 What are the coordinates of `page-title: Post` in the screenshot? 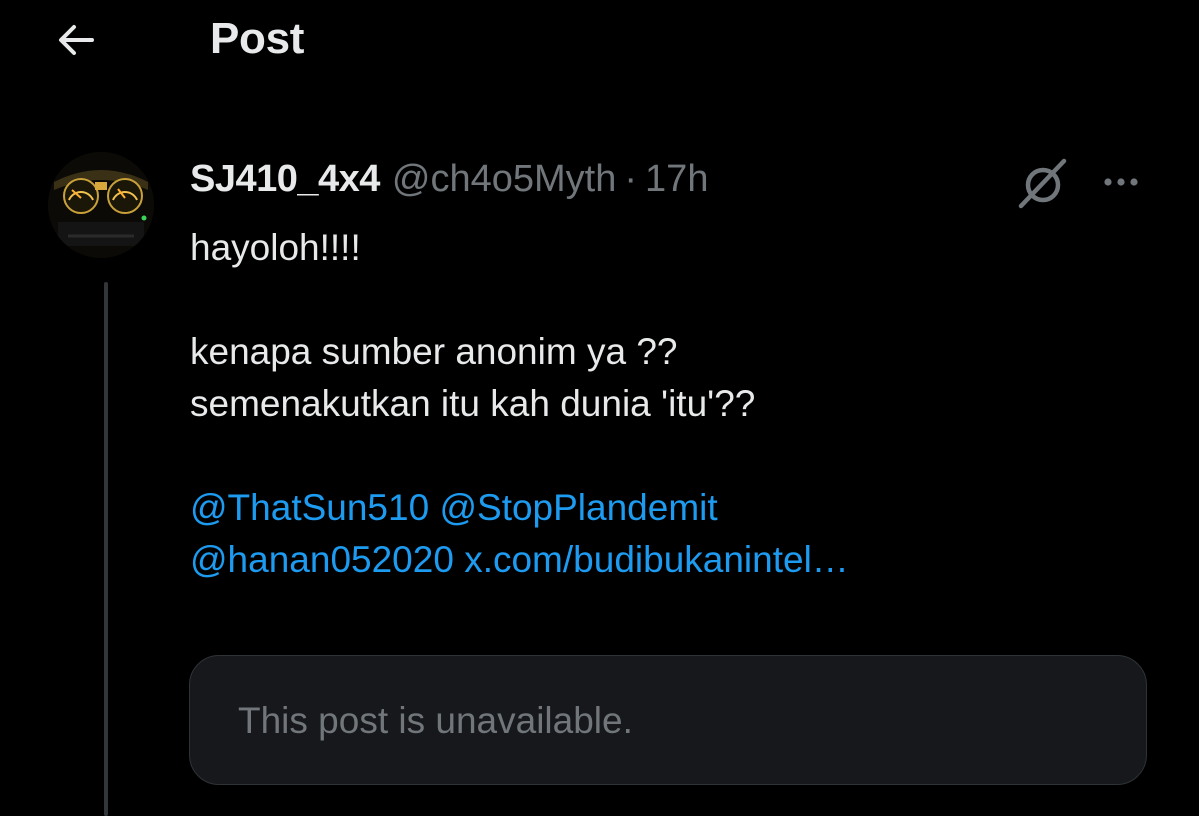 It's located at (257, 38).